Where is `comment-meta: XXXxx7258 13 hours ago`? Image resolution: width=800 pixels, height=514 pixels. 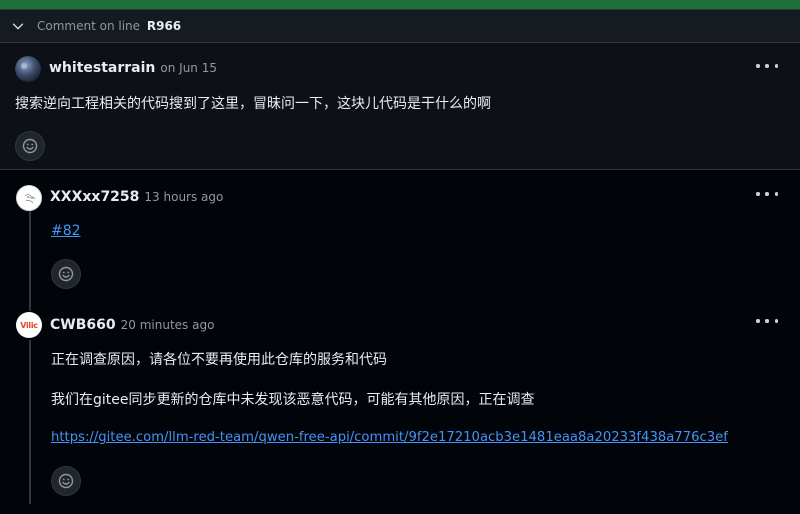 comment-meta: XXXxx7258 13 hours ago is located at coordinates (136, 197).